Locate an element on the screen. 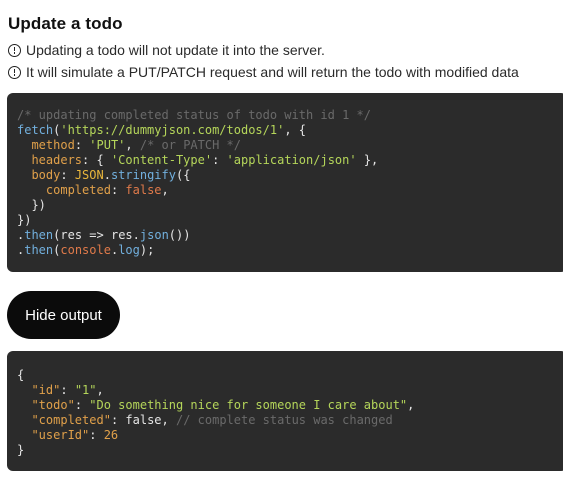 The image size is (563, 486). code-method-key: method is located at coordinates (53, 145).